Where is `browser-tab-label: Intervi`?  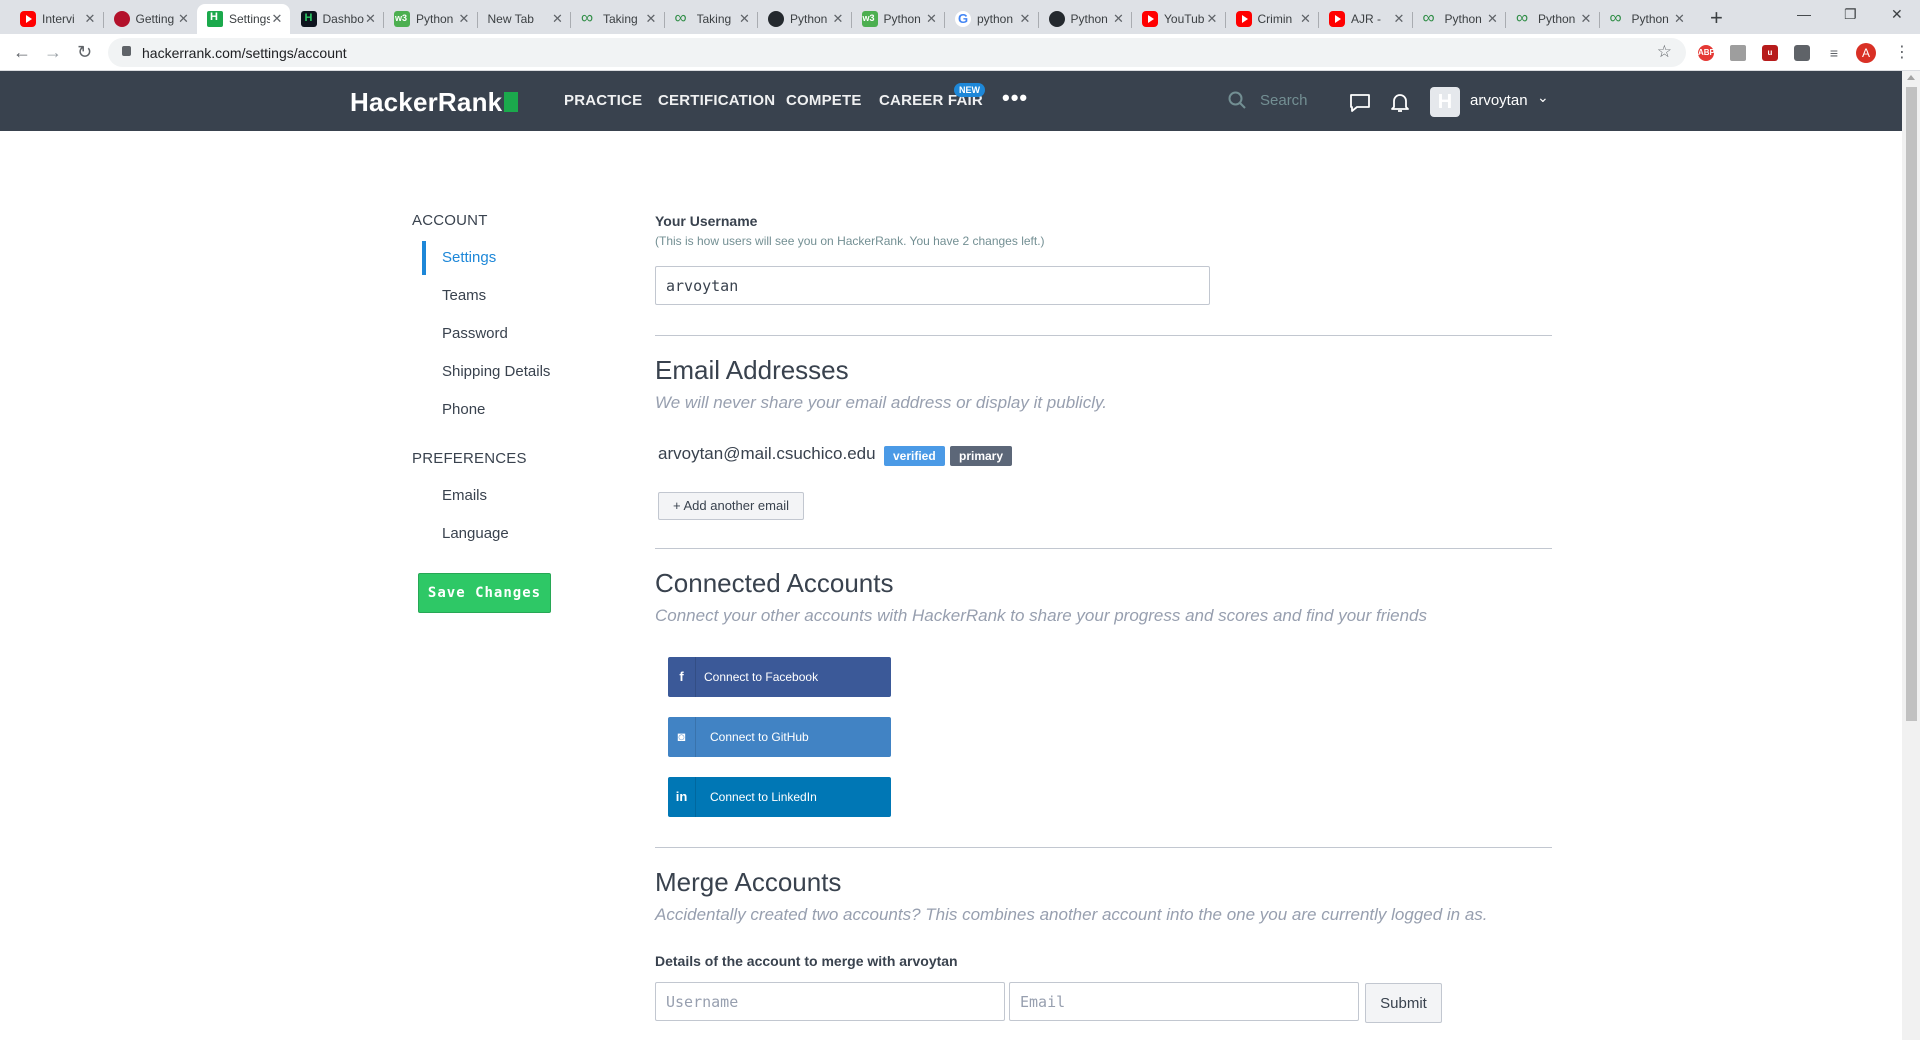 browser-tab-label: Intervi is located at coordinates (58, 19).